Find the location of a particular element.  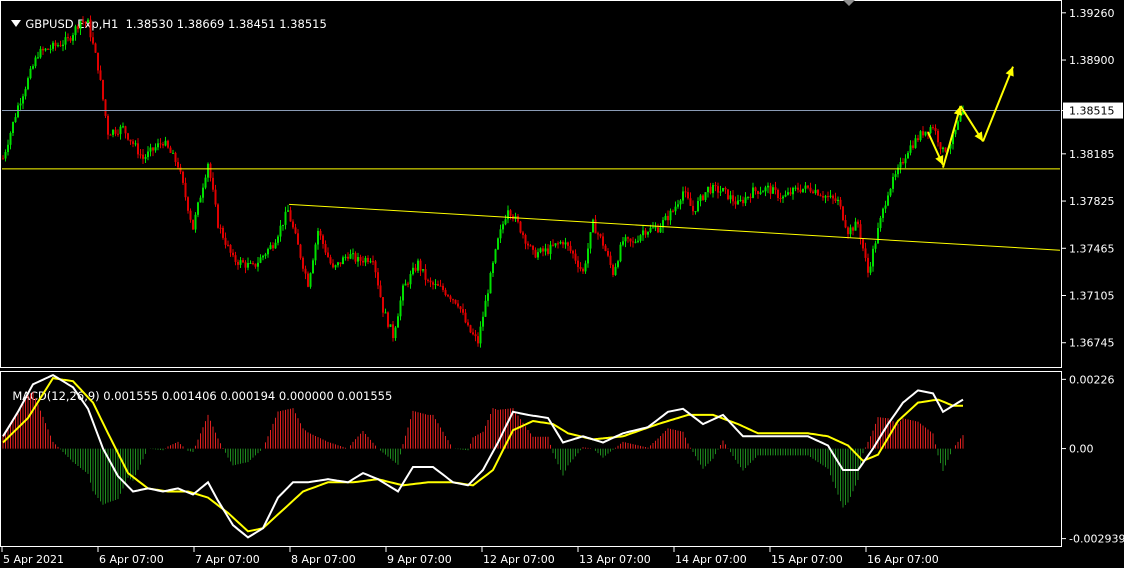

y-tick-label: 1.38185 is located at coordinates (1092, 154).